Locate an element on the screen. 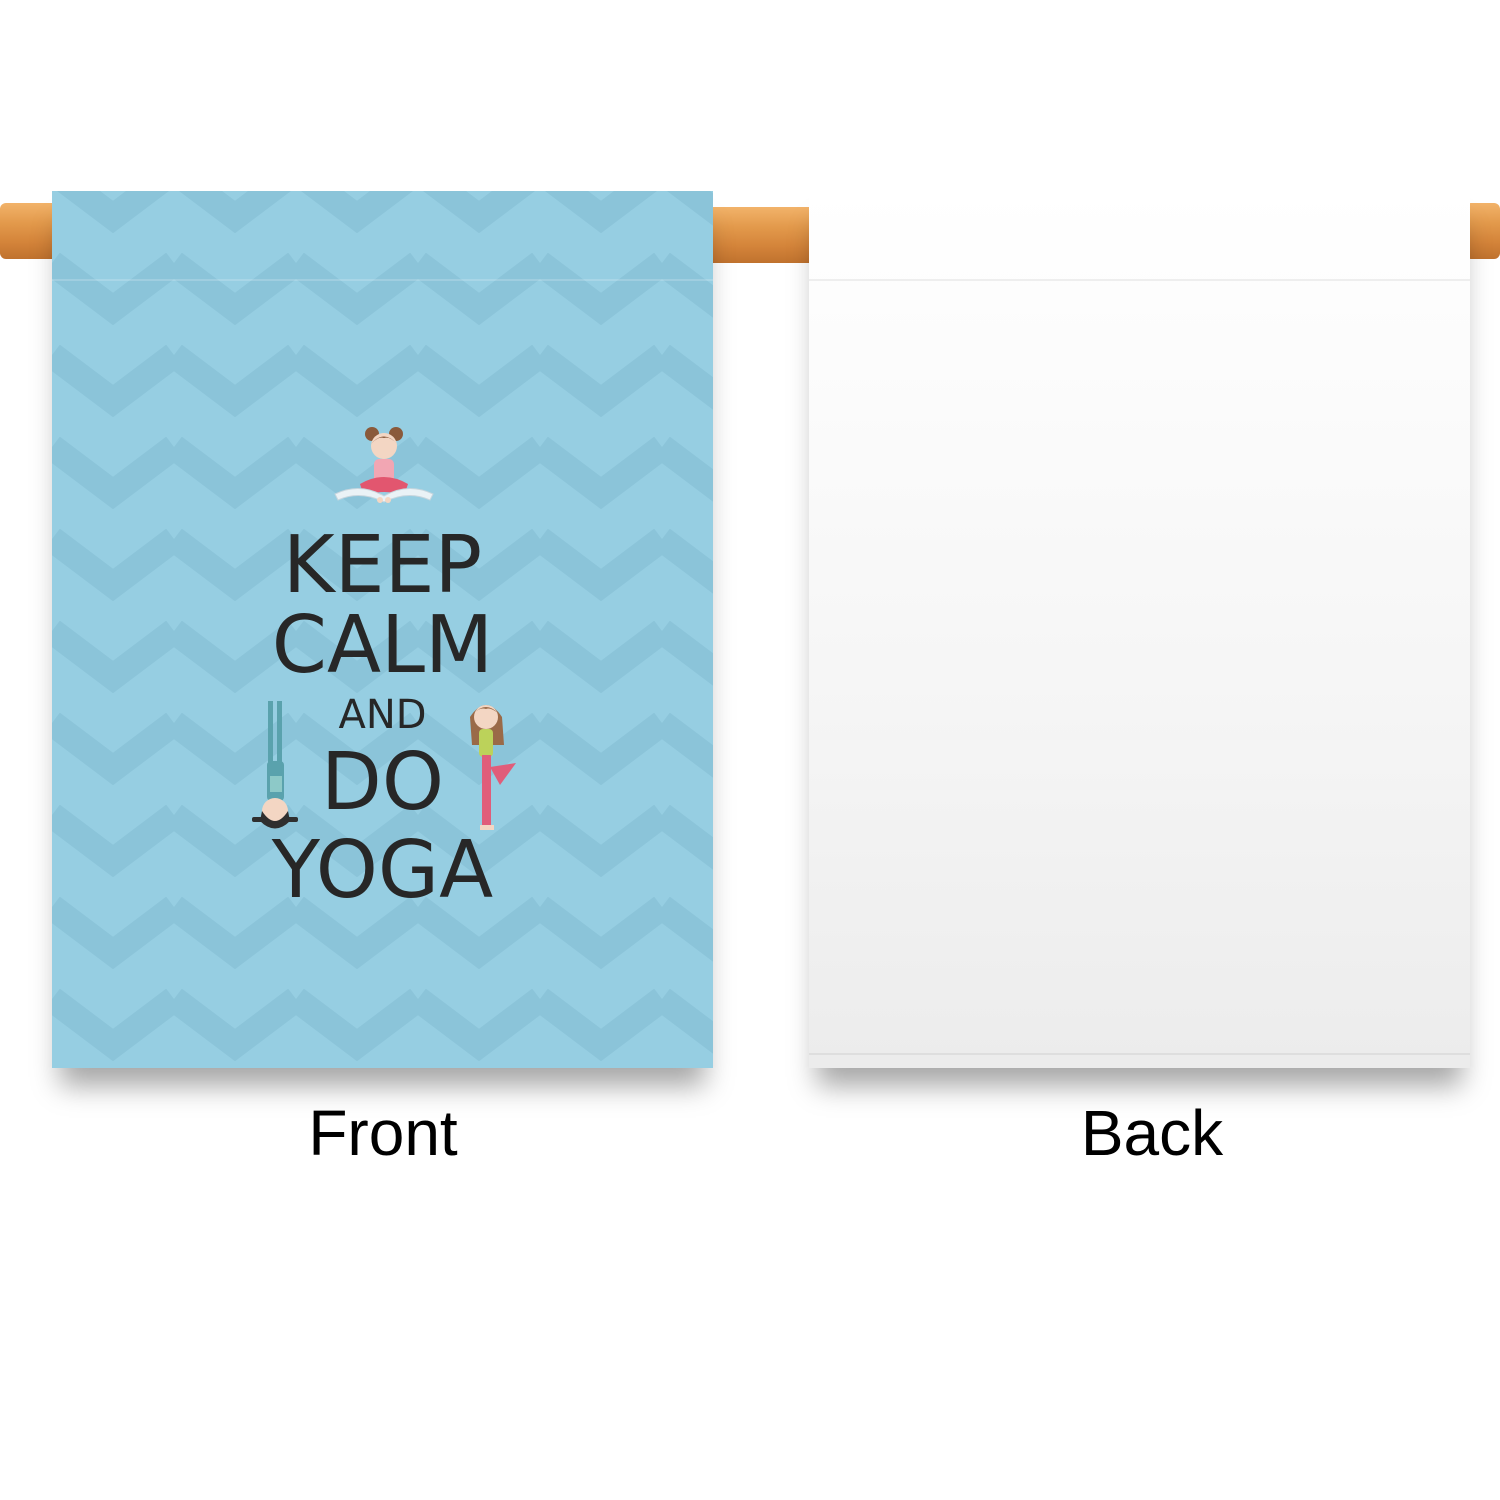  flag-pole-right is located at coordinates (1482, 231).